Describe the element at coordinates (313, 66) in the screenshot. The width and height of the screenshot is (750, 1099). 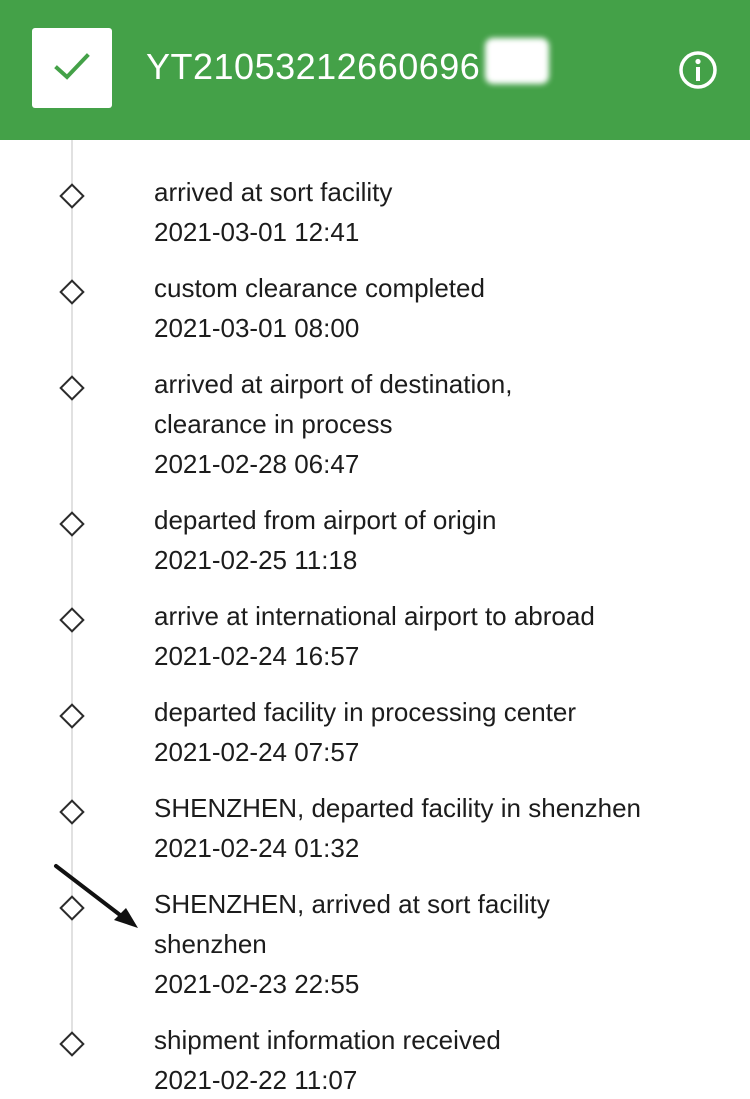
I see `tracking-number: YT21053212660696` at that location.